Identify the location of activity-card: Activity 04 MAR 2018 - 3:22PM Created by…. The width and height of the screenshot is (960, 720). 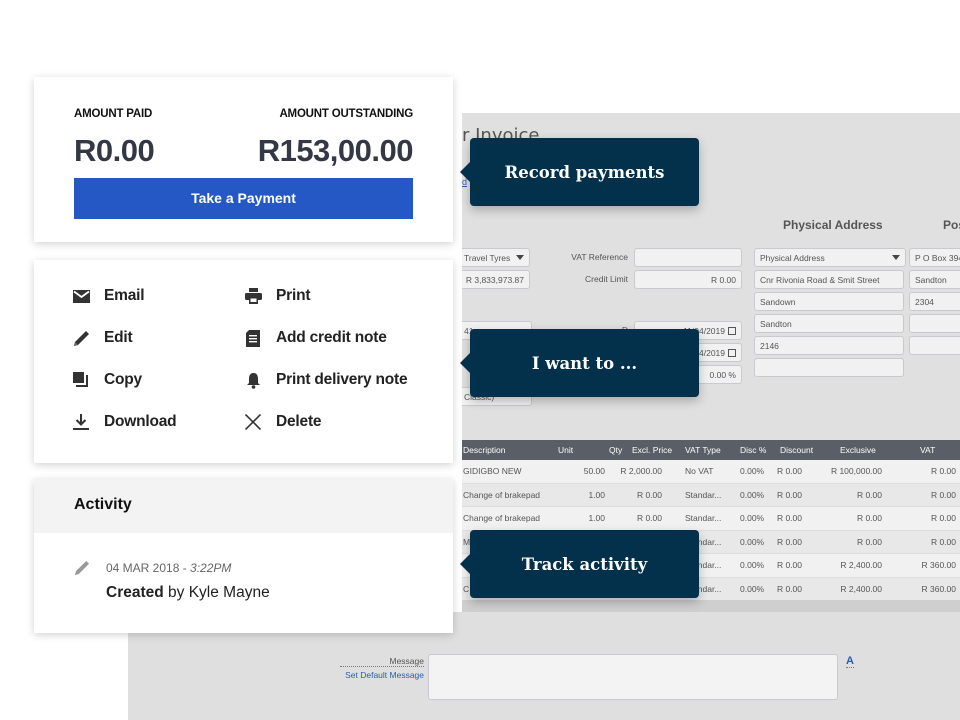
(243, 556).